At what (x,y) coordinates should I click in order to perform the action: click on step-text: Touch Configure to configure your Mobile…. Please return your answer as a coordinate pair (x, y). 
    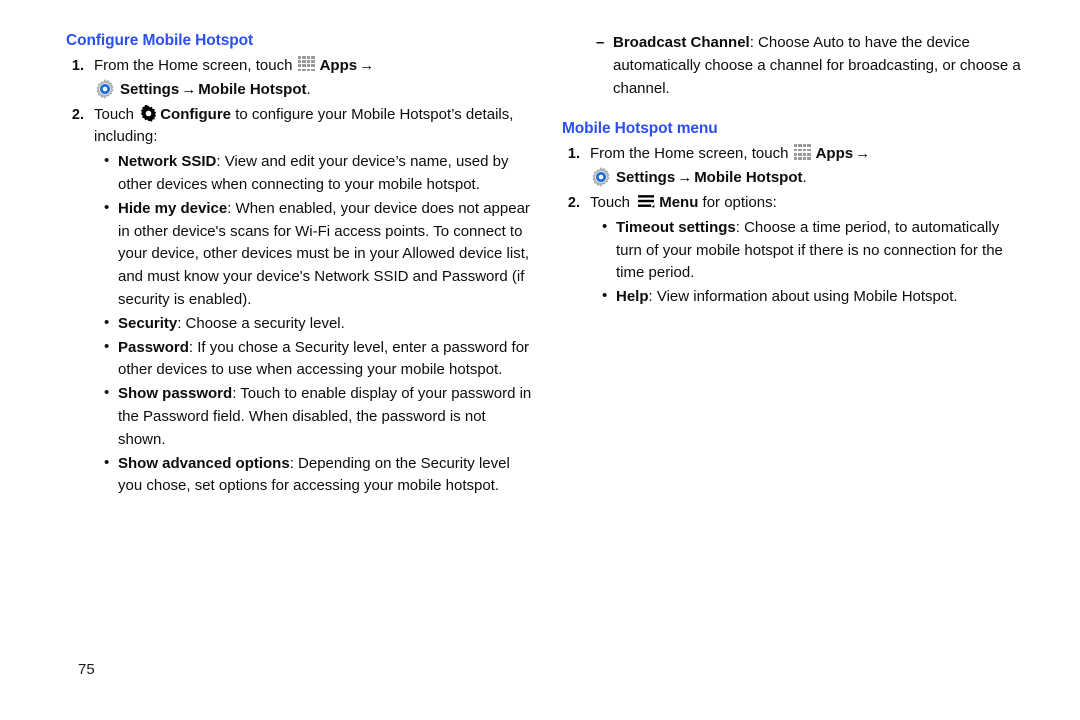
    Looking at the image, I should click on (313, 127).